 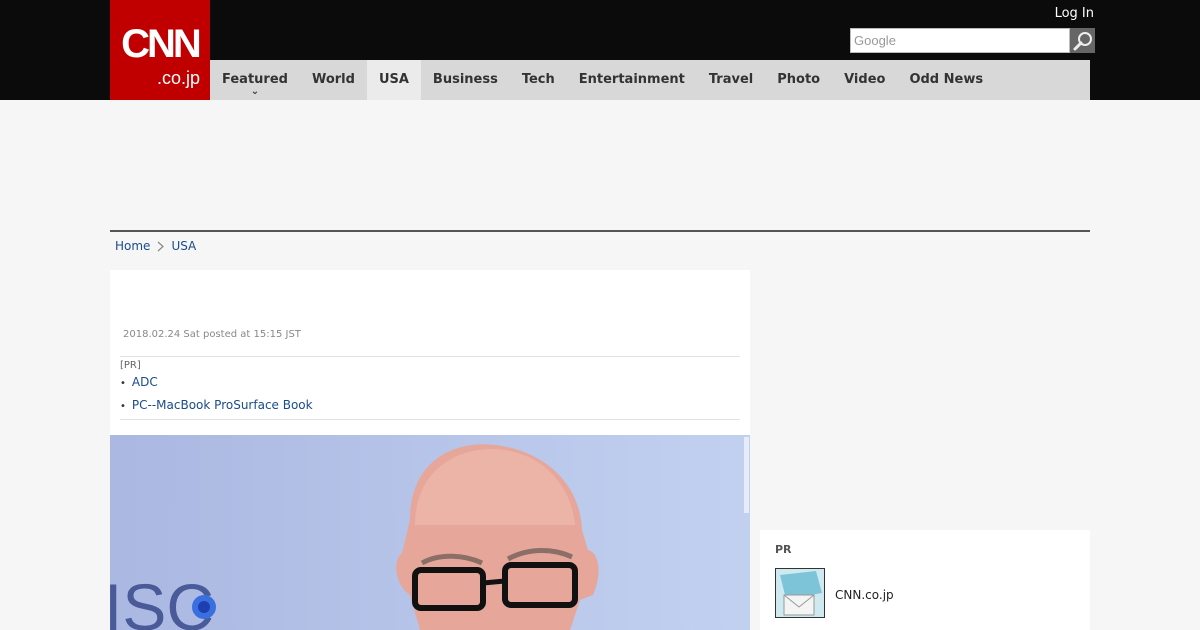 What do you see at coordinates (183, 246) in the screenshot?
I see `breadcrumb-usa: USA` at bounding box center [183, 246].